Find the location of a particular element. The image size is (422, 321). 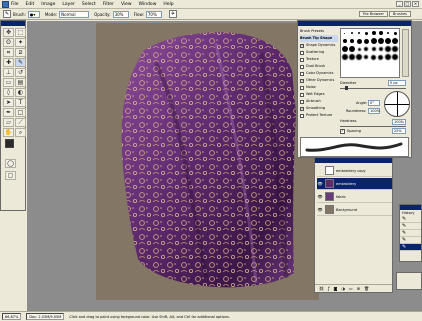

mode-select: Normal is located at coordinates (74, 14).